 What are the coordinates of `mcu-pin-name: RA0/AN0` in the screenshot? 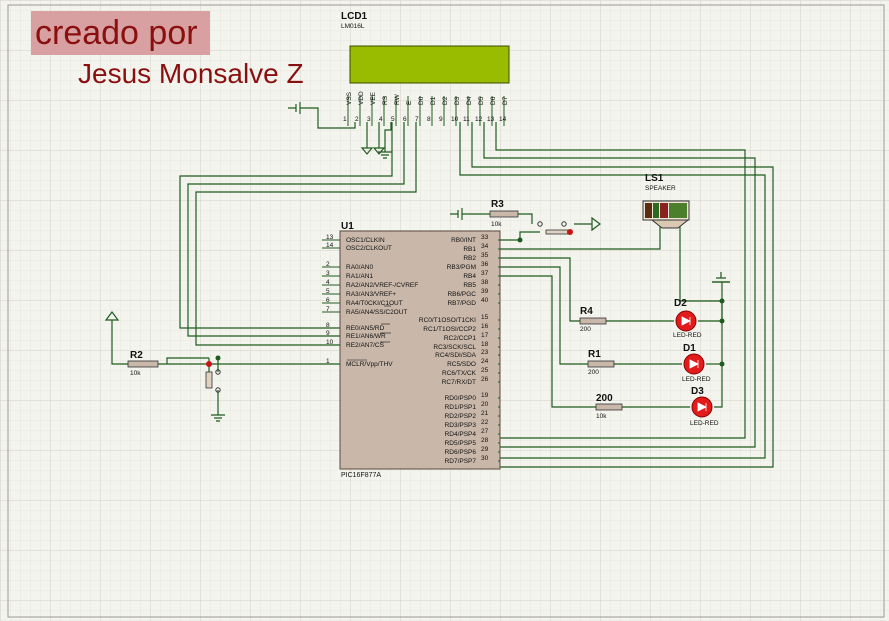 It's located at (359, 267).